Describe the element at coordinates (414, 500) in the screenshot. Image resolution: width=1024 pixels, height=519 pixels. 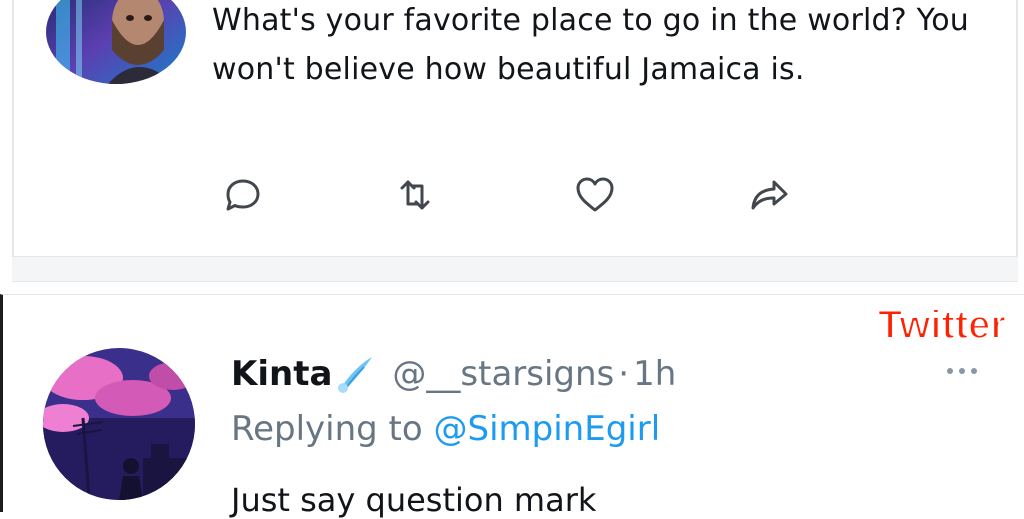
I see `reply-text: Just say question mark` at that location.